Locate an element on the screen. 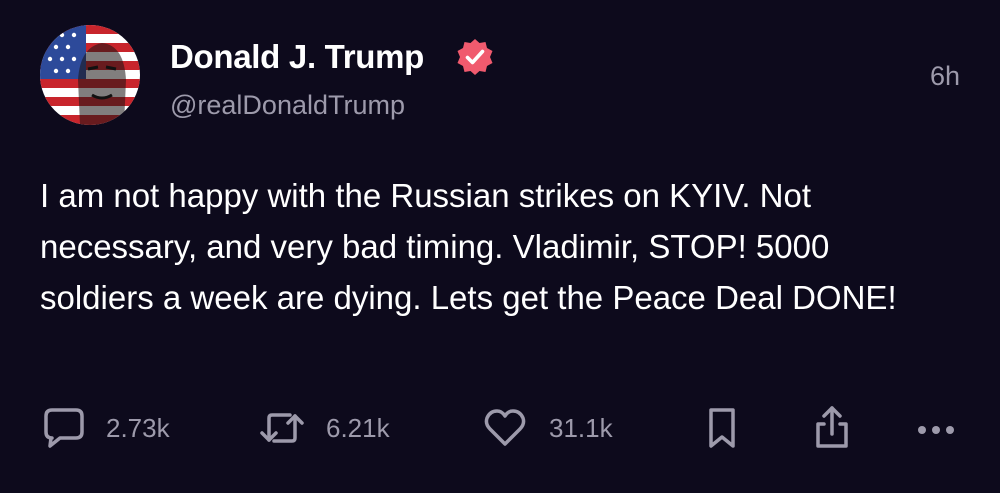  share-button is located at coordinates (832, 428).